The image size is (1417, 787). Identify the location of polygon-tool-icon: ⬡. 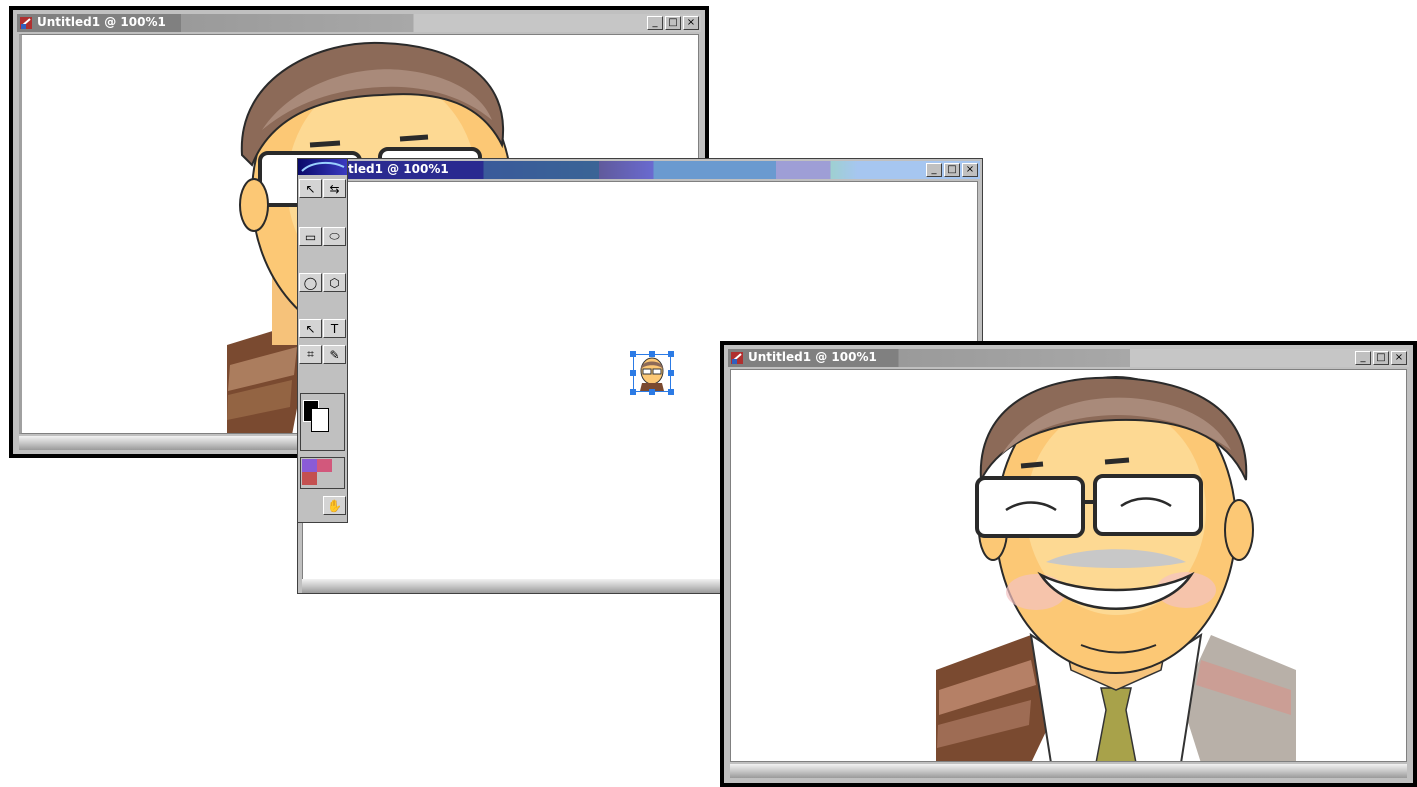
(334, 282).